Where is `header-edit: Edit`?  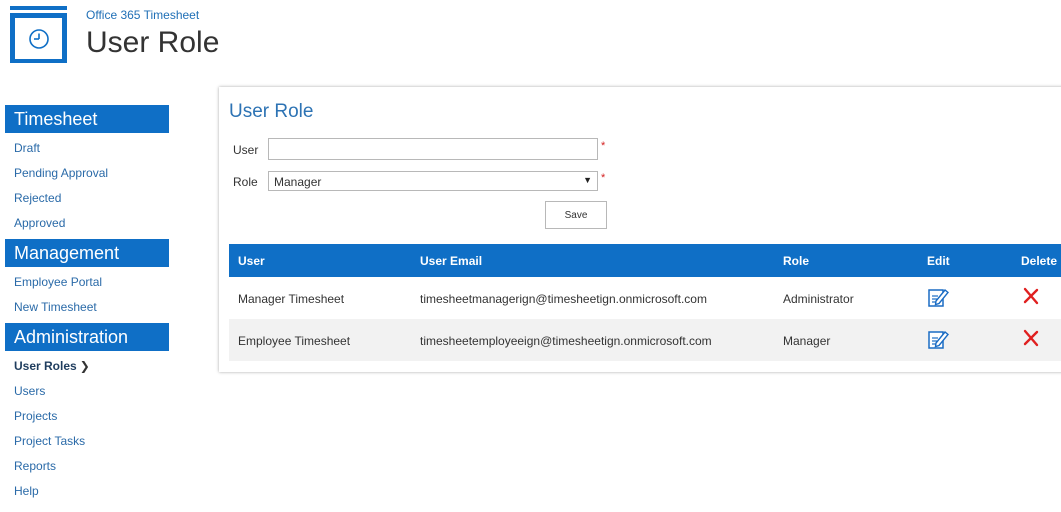
header-edit: Edit is located at coordinates (938, 261).